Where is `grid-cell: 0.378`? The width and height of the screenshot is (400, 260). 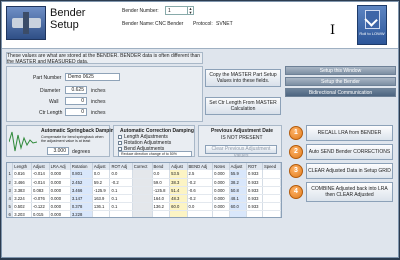 grid-cell: 0.378 is located at coordinates (81, 206).